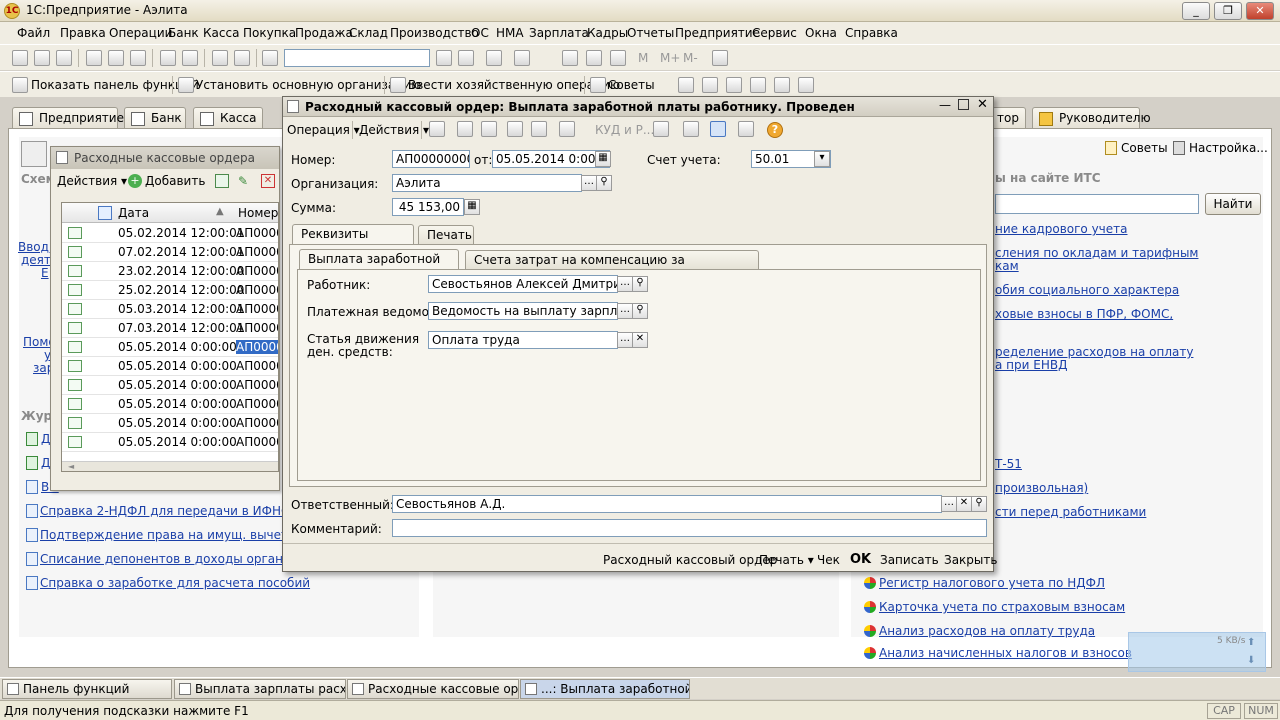 This screenshot has width=1280, height=720. I want to click on maximize-button: ❐, so click(1228, 11).